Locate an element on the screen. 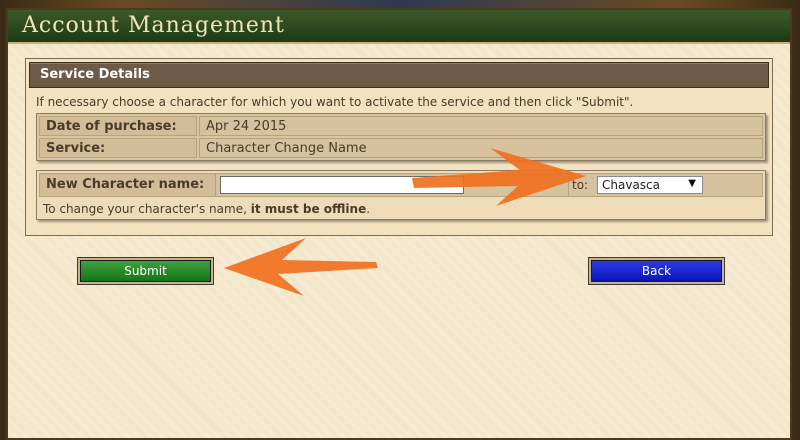  table-row: Service: Character Change Name is located at coordinates (401, 148).